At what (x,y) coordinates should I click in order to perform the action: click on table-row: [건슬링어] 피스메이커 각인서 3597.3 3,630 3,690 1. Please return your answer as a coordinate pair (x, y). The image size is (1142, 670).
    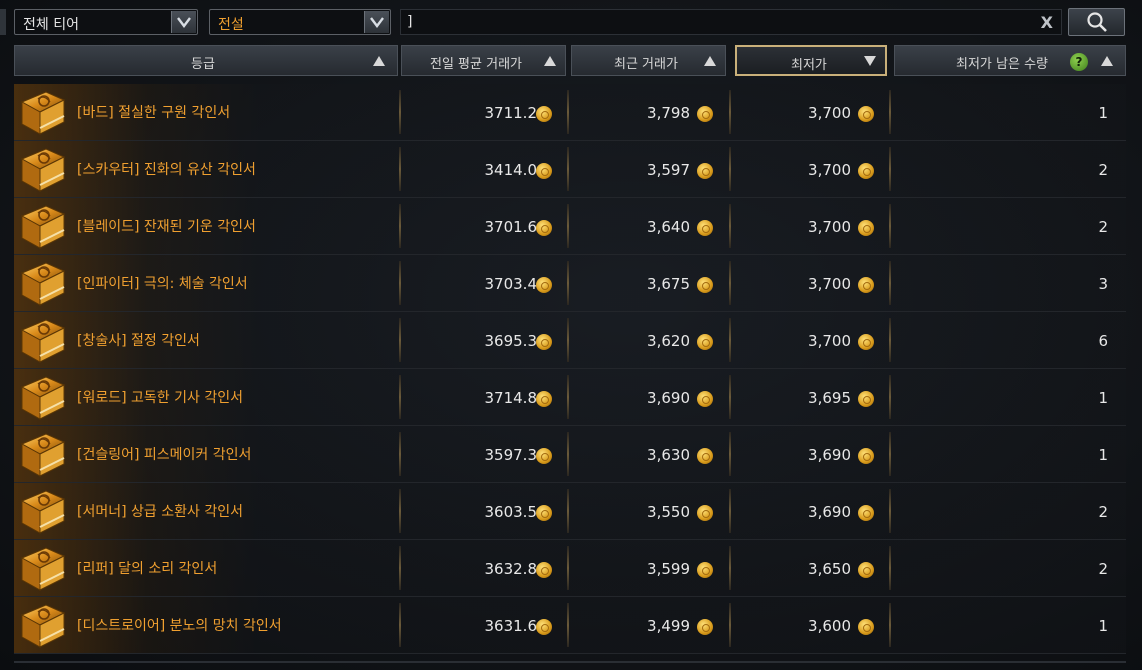
    Looking at the image, I should click on (570, 454).